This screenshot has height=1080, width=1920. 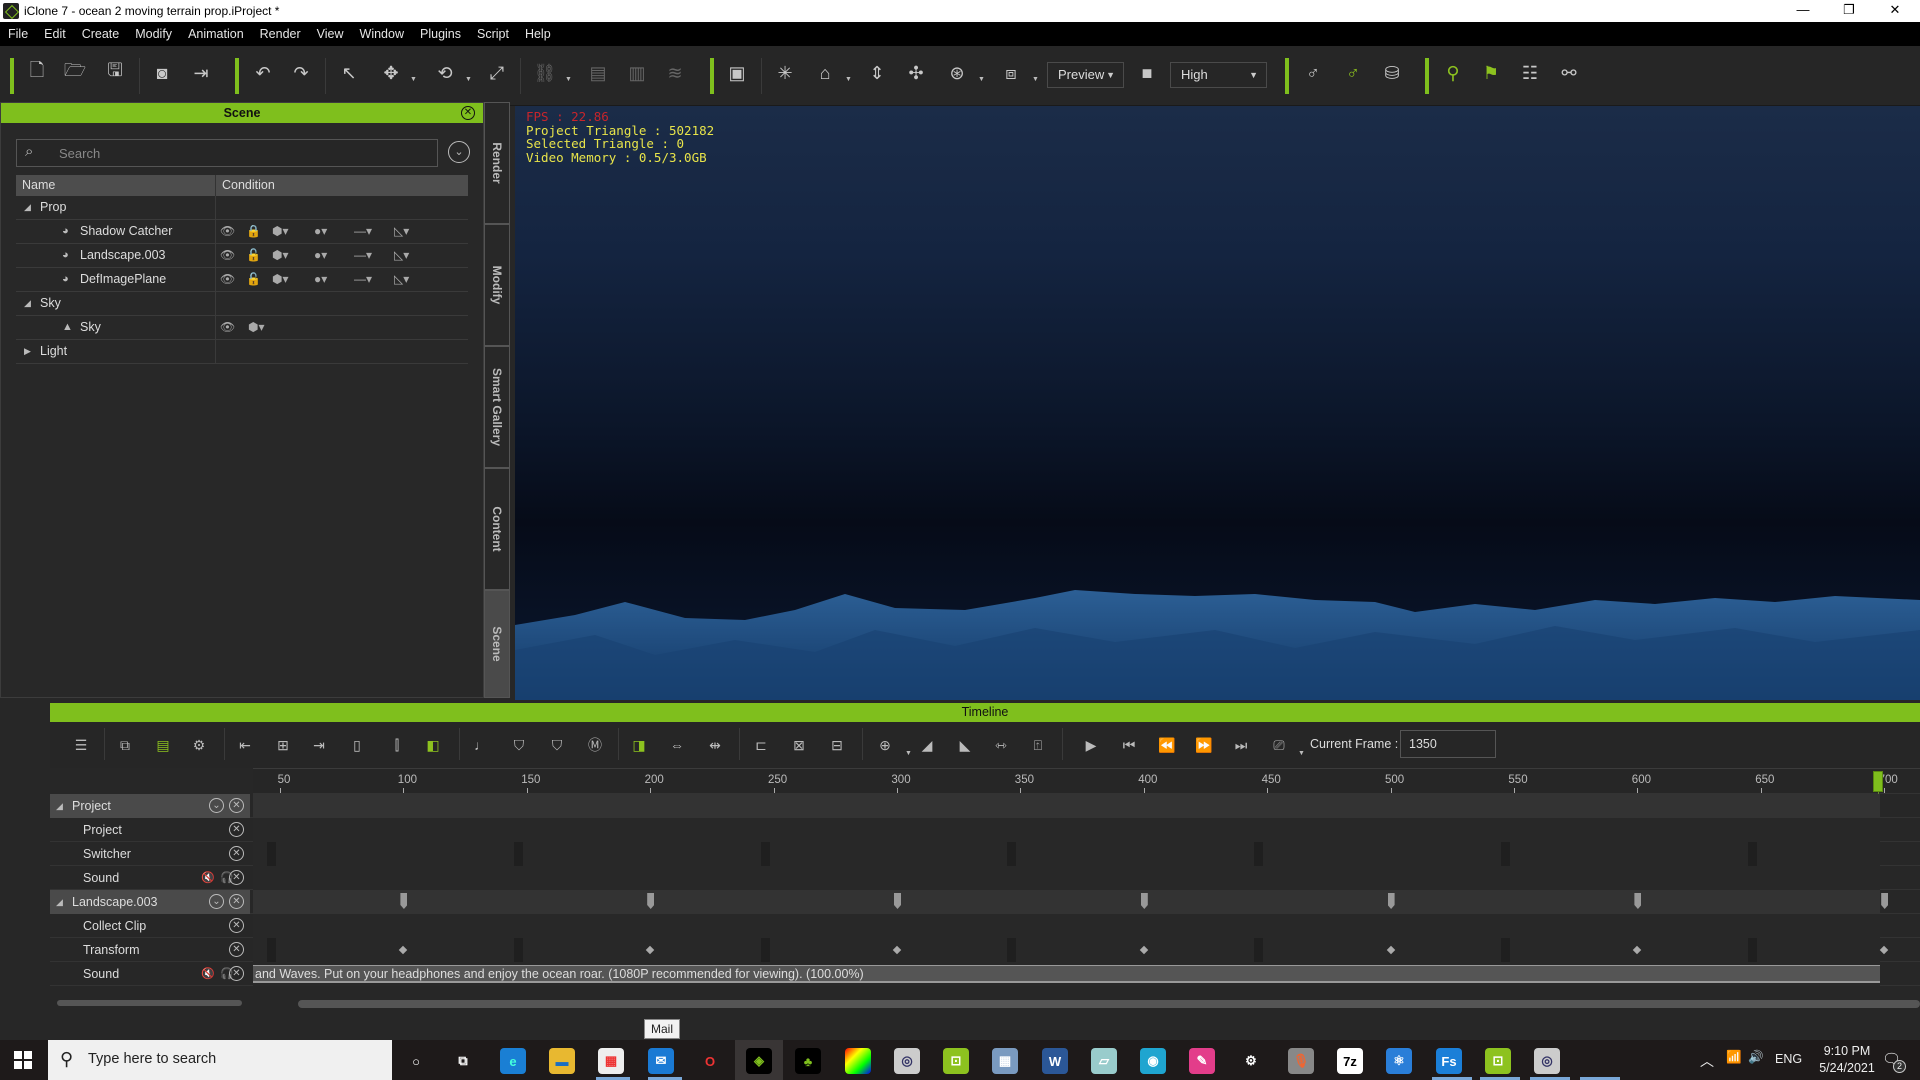 I want to click on tree-group-light: ▶ Light, so click(x=242, y=352).